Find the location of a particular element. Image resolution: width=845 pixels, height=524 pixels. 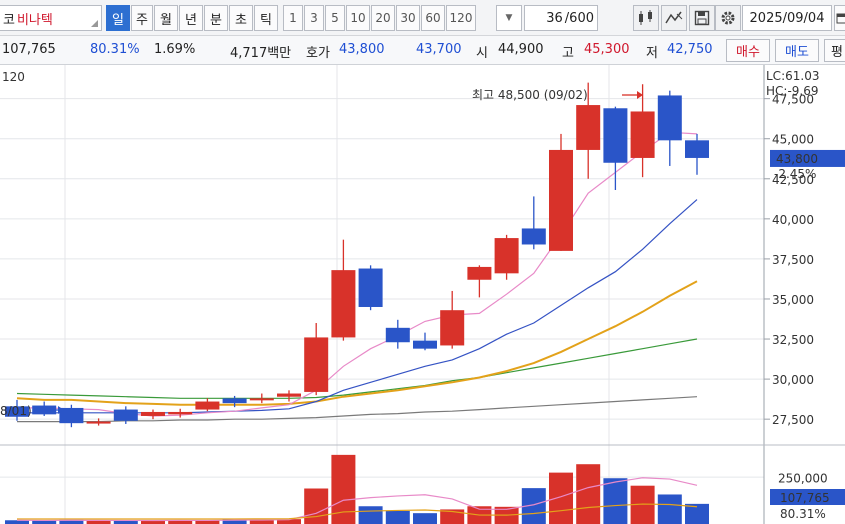

dropdown-arrow-icon: ▼ is located at coordinates (509, 18).